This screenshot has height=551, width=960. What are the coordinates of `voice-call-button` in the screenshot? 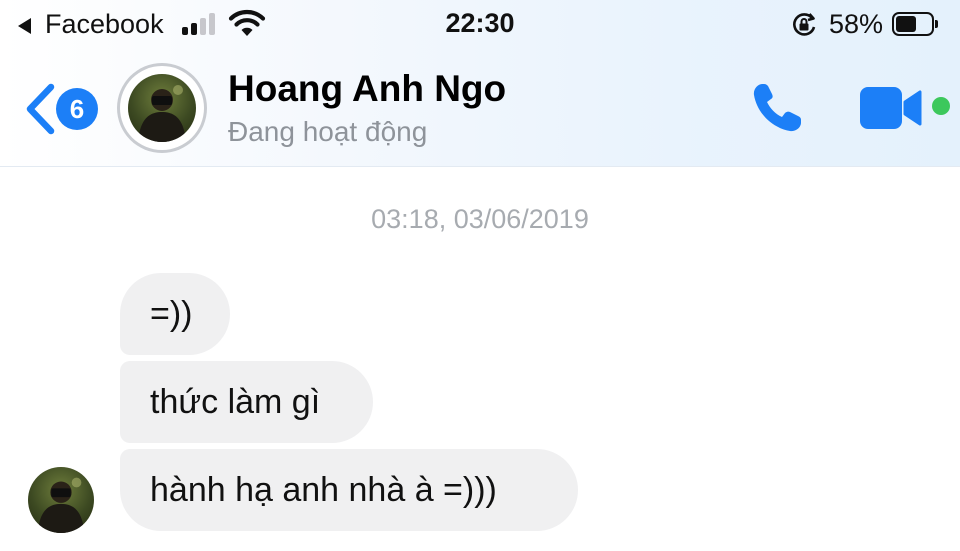 It's located at (778, 108).